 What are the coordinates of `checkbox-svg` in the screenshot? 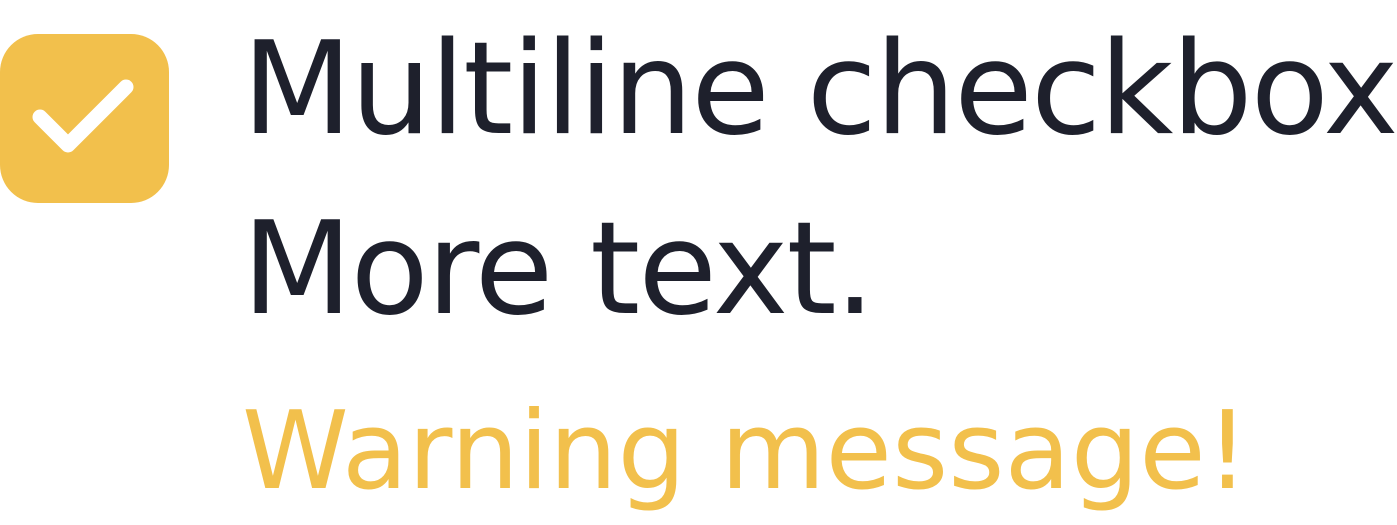 It's located at (84, 118).